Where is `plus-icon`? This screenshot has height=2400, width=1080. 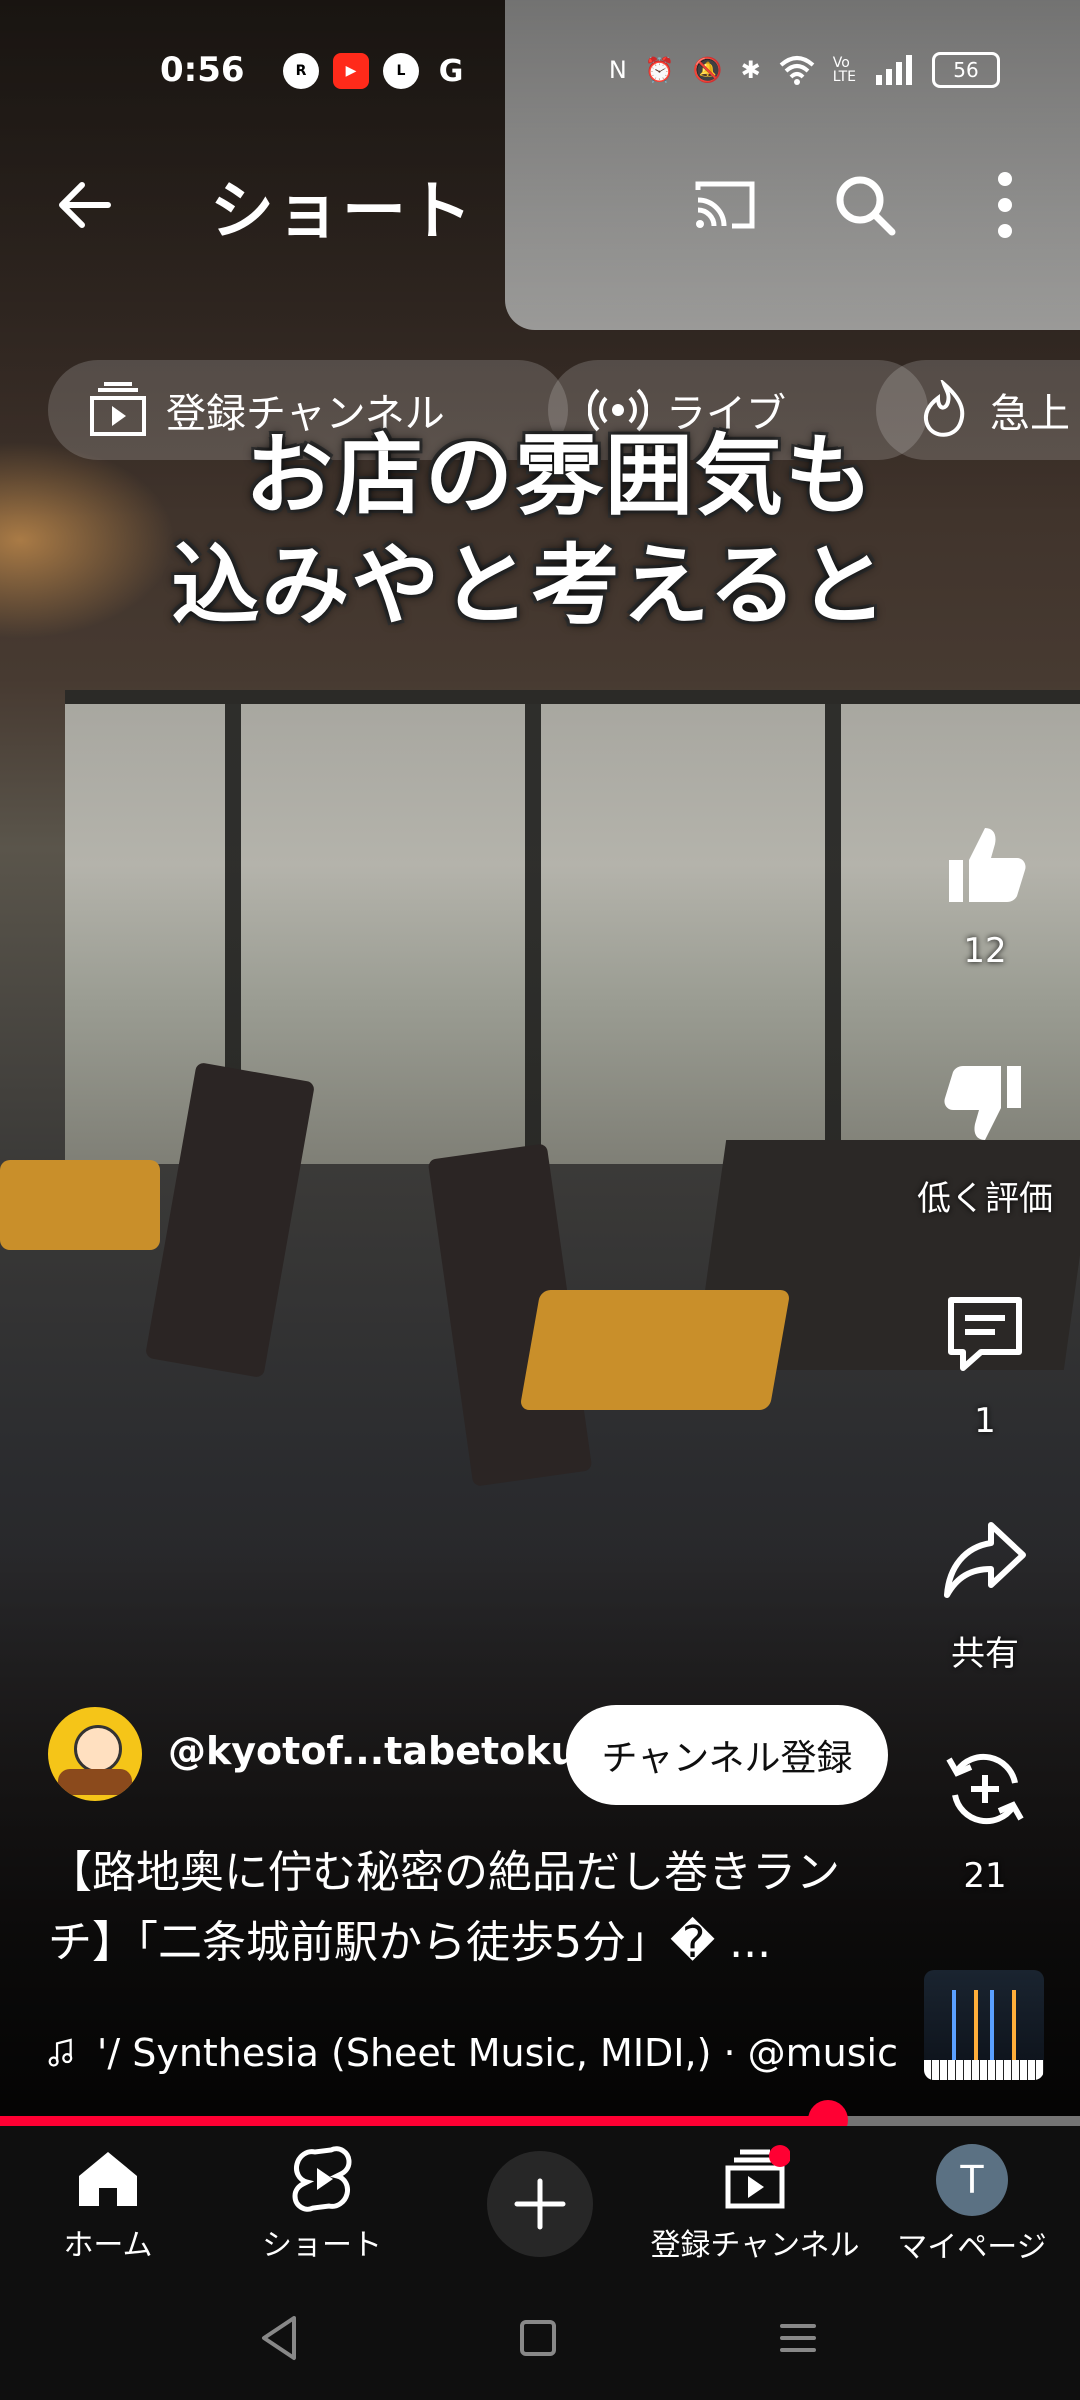 plus-icon is located at coordinates (540, 2204).